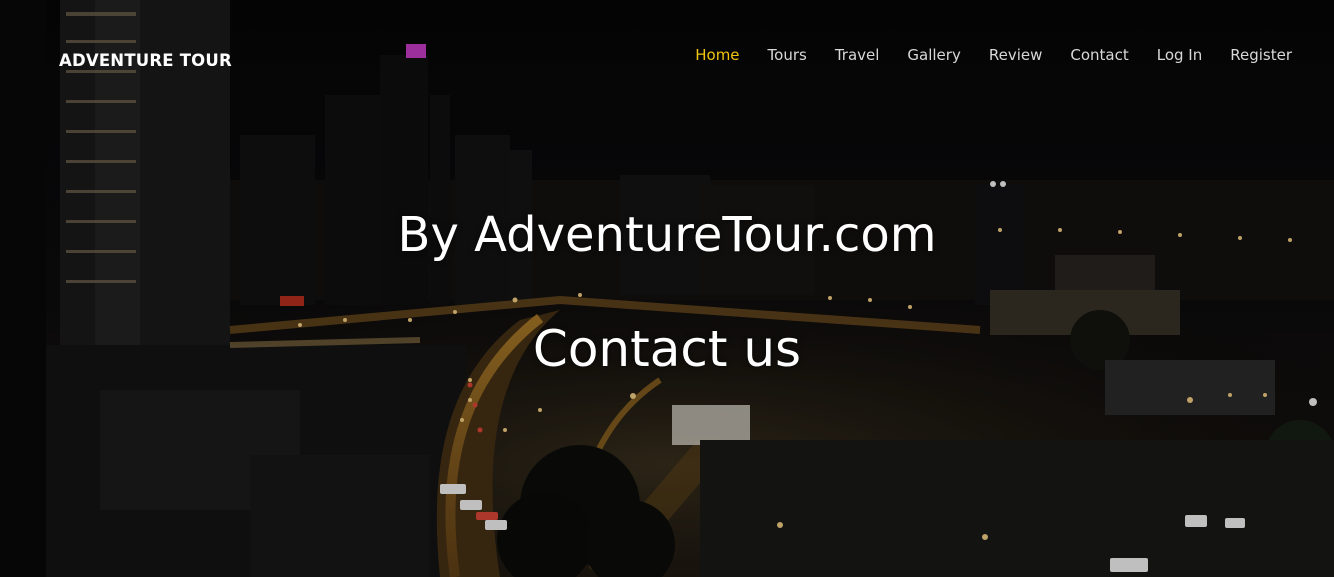 This screenshot has height=577, width=1334. I want to click on brand-logo-link: ADVENTURE TOUR, so click(145, 60).